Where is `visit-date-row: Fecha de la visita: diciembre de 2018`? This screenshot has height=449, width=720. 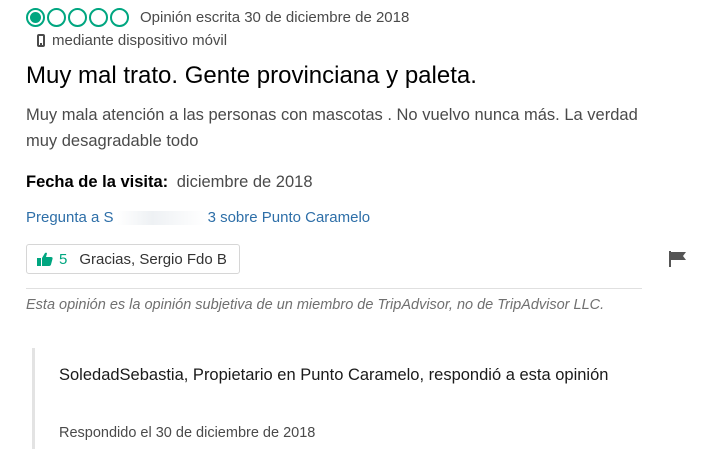
visit-date-row: Fecha de la visita: diciembre de 2018 is located at coordinates (169, 182).